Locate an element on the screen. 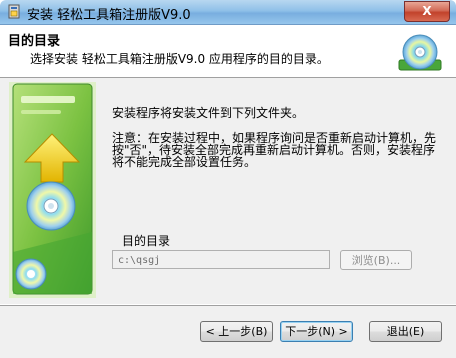 The height and width of the screenshot is (358, 456). back-button: < 上一步(B) is located at coordinates (236, 331).